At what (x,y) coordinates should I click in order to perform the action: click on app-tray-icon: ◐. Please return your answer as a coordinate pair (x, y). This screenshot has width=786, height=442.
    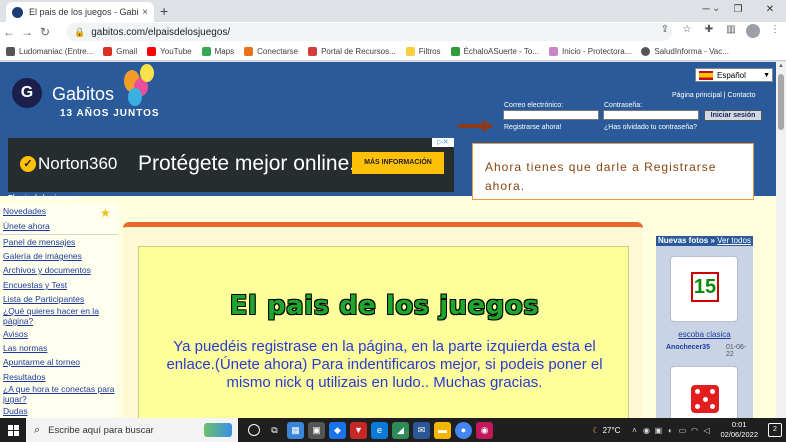
    Looking at the image, I should click on (670, 430).